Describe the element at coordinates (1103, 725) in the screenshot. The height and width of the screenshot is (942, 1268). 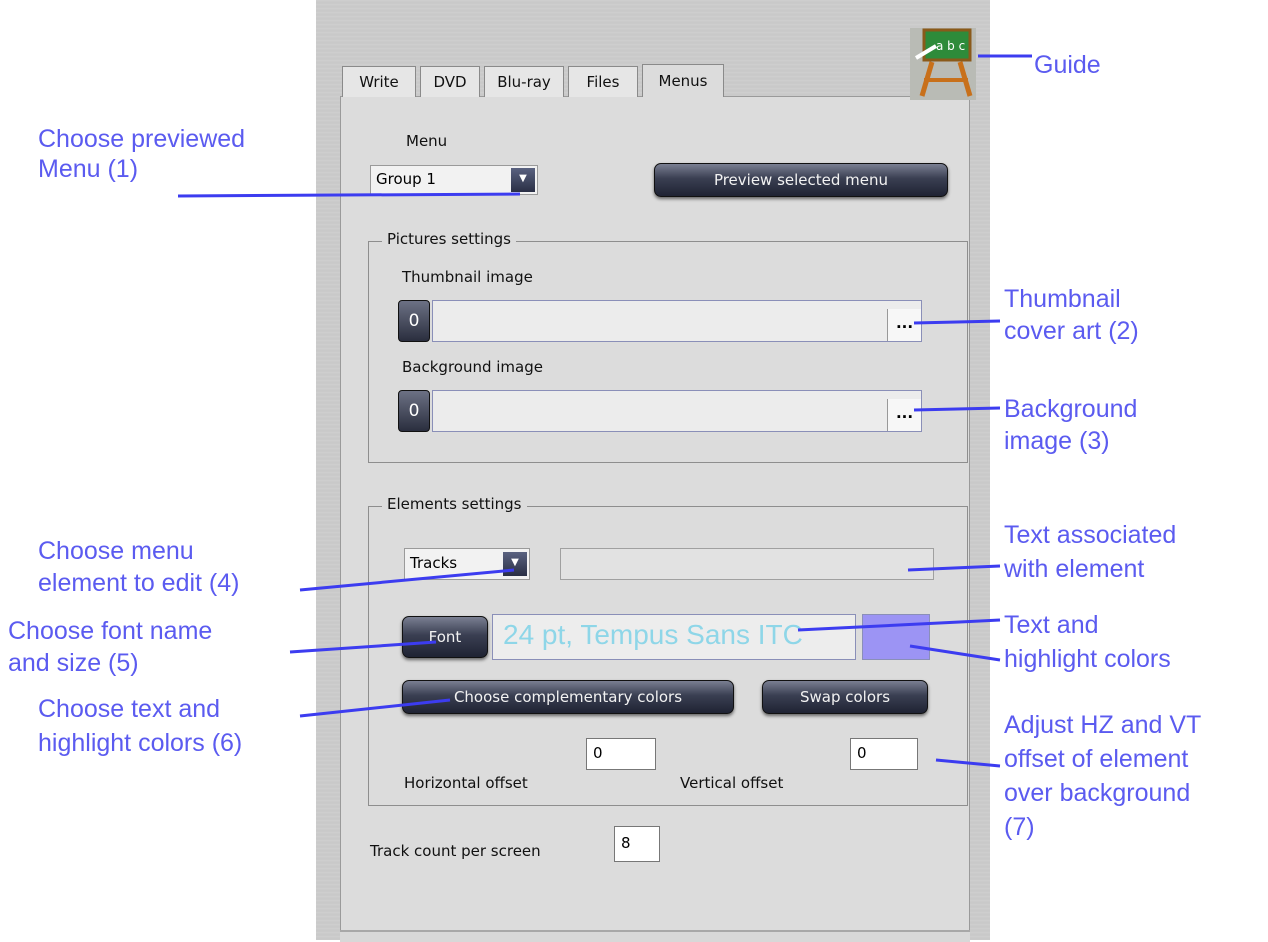
I see `callout-offset-line1: Adjust HZ and VT` at that location.